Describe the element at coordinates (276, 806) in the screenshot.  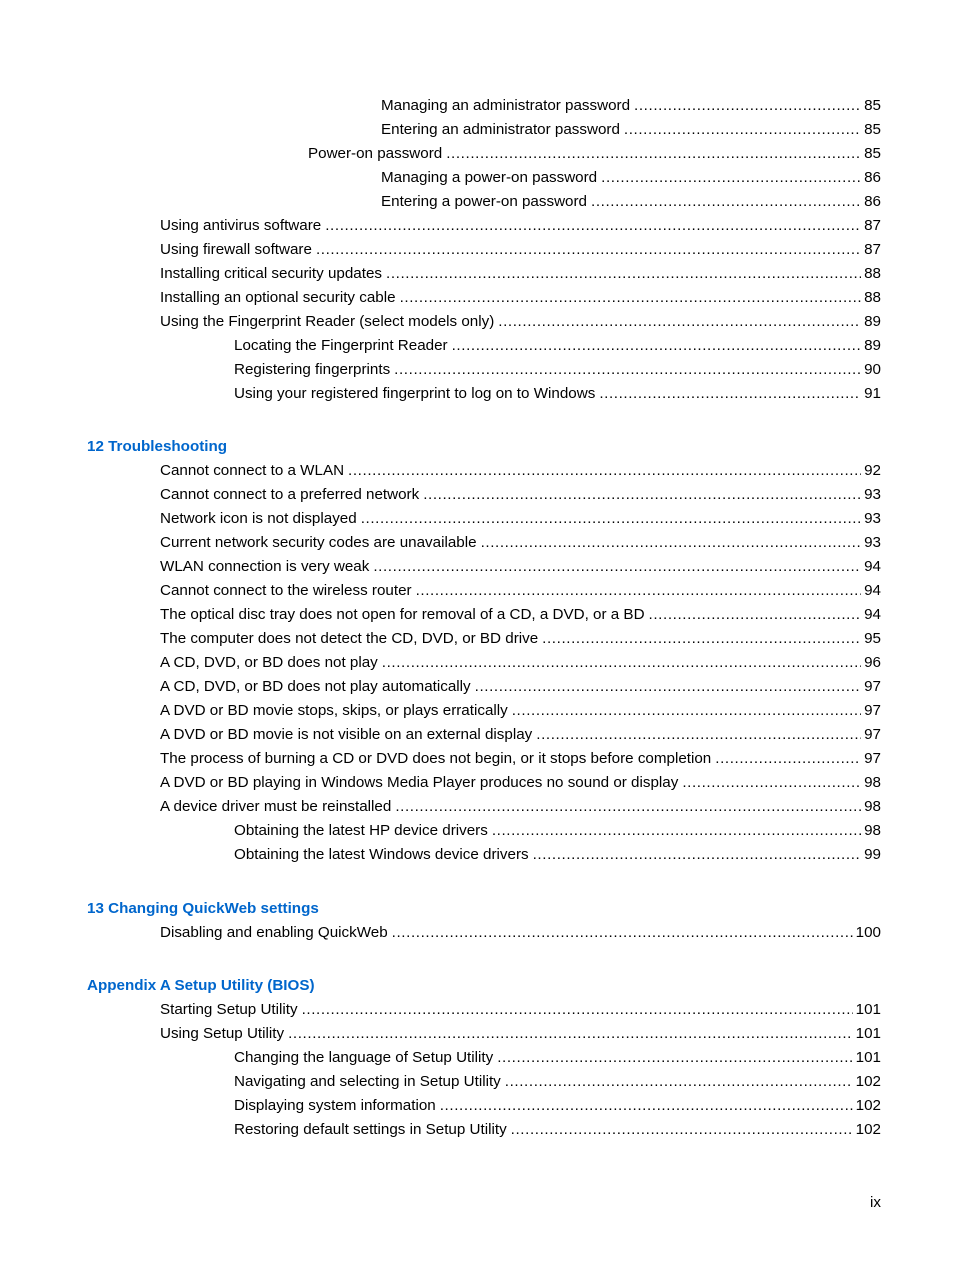
I see `toc-entry-title: A device driver must be reinstalled` at that location.